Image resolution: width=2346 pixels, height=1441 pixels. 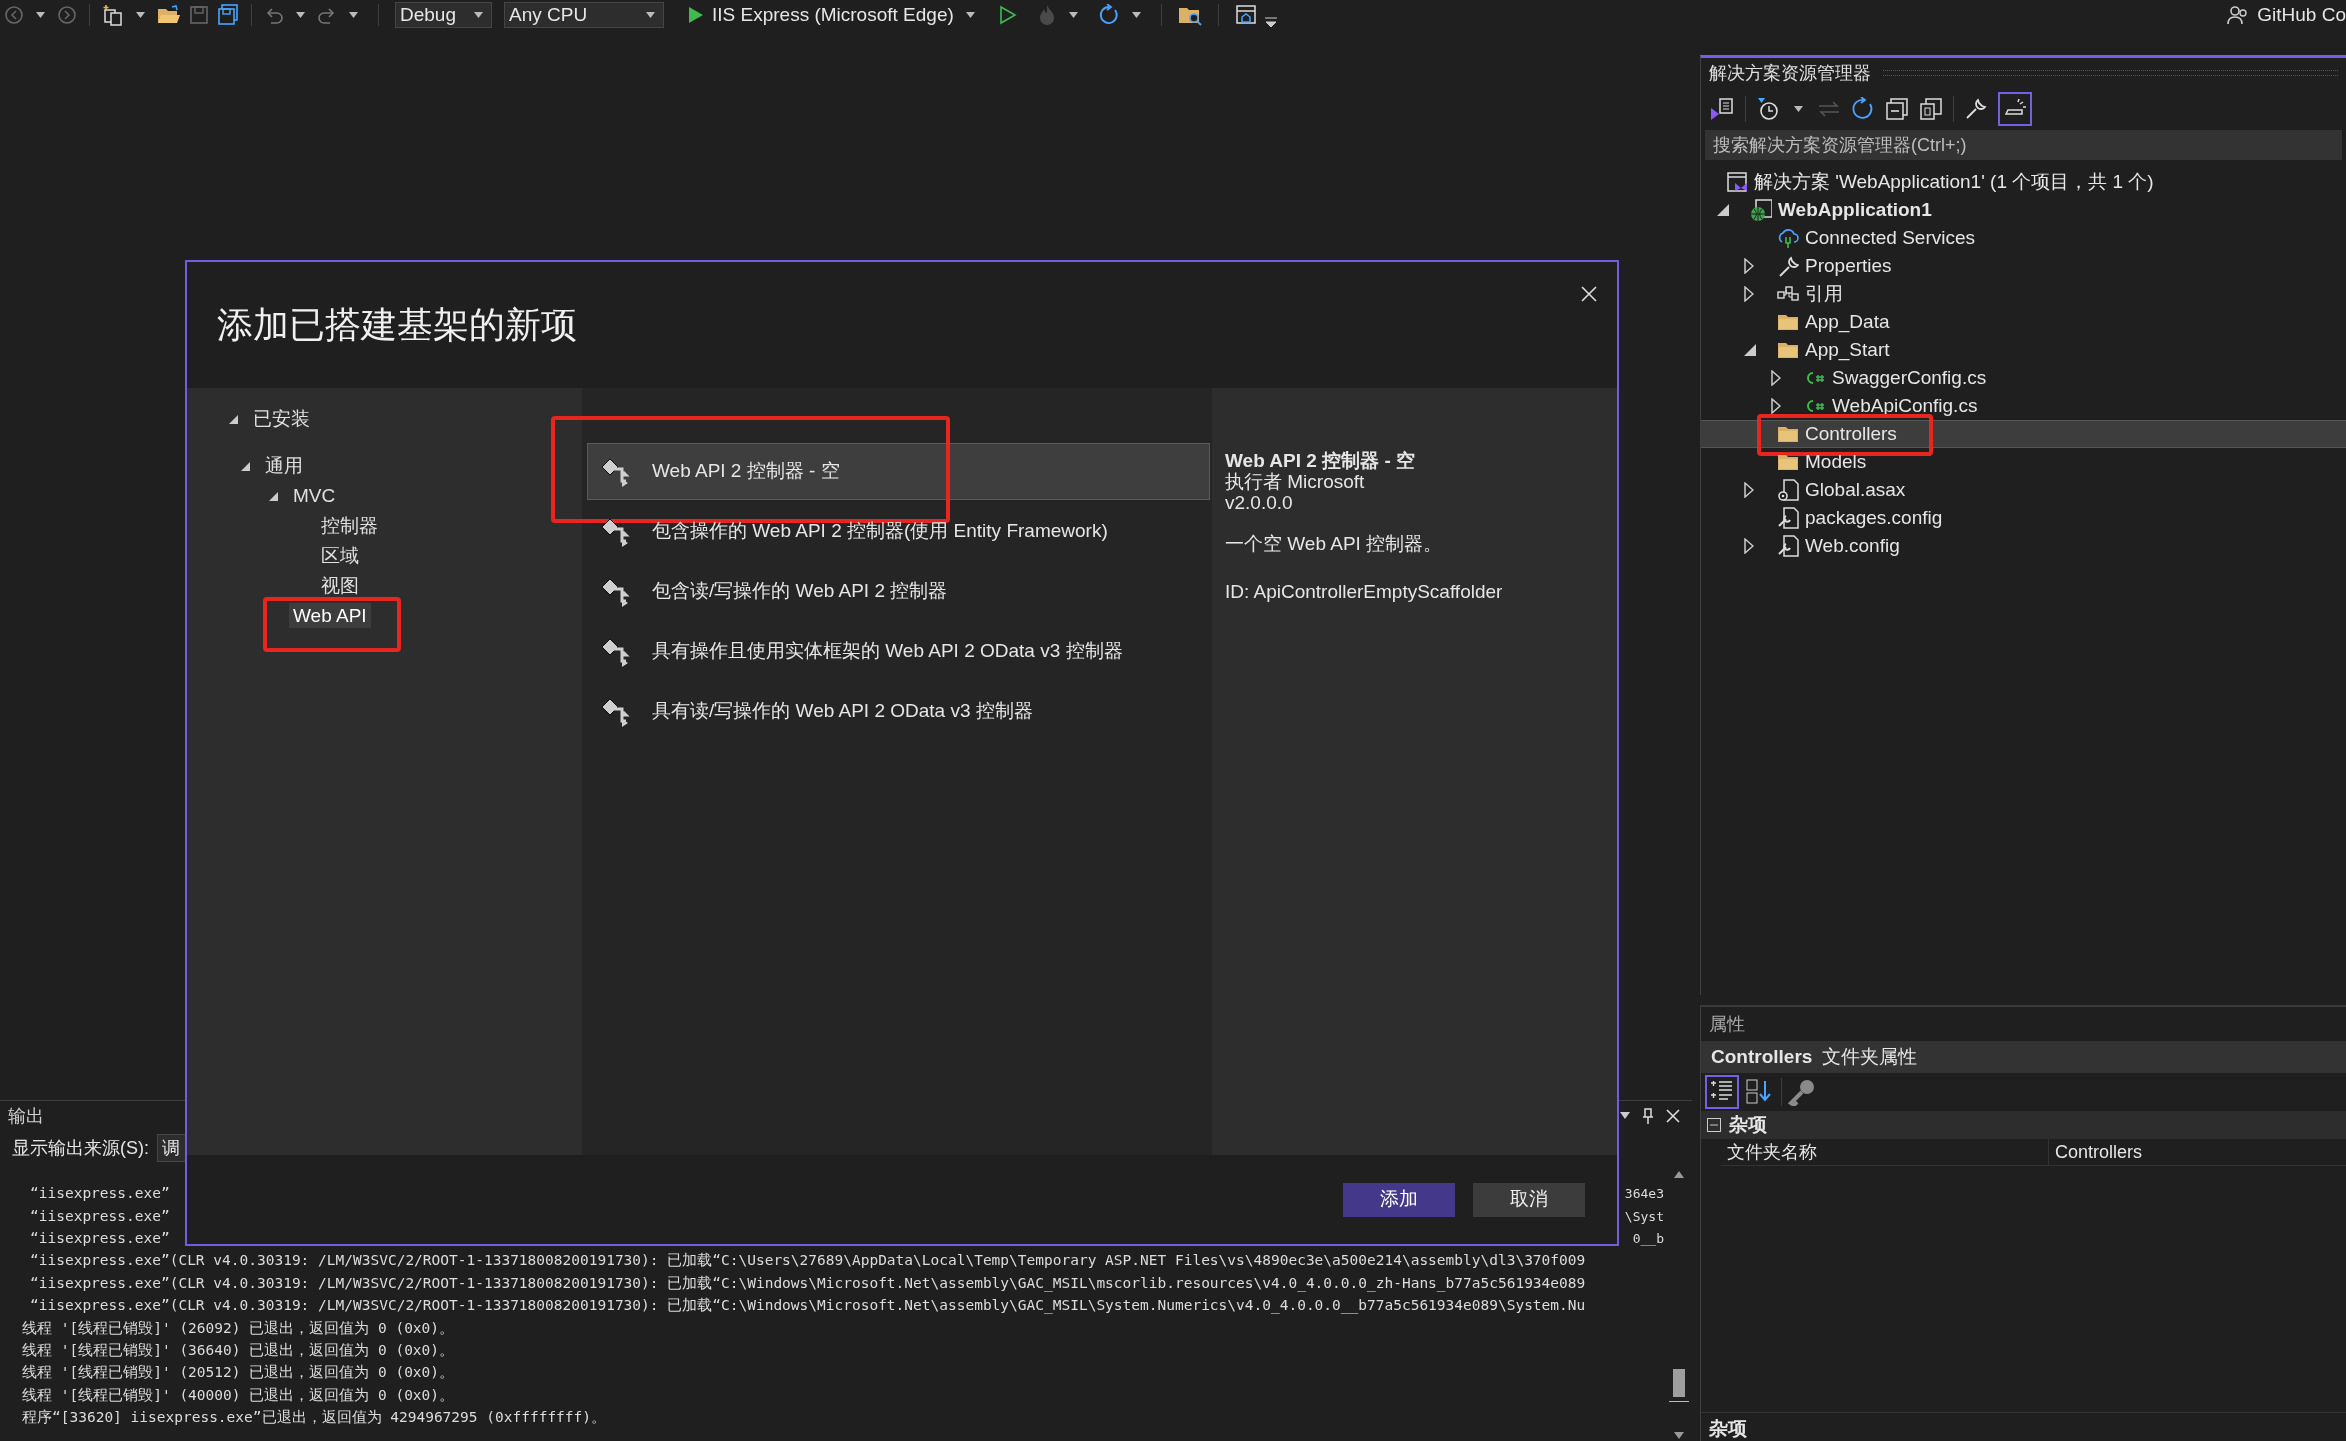 I want to click on category-item: 区域, so click(x=340, y=555).